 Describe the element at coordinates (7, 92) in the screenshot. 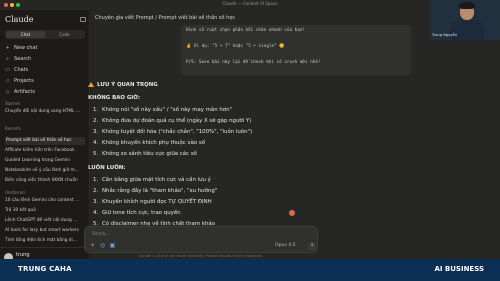

I see `artifact-icon: ◇` at that location.